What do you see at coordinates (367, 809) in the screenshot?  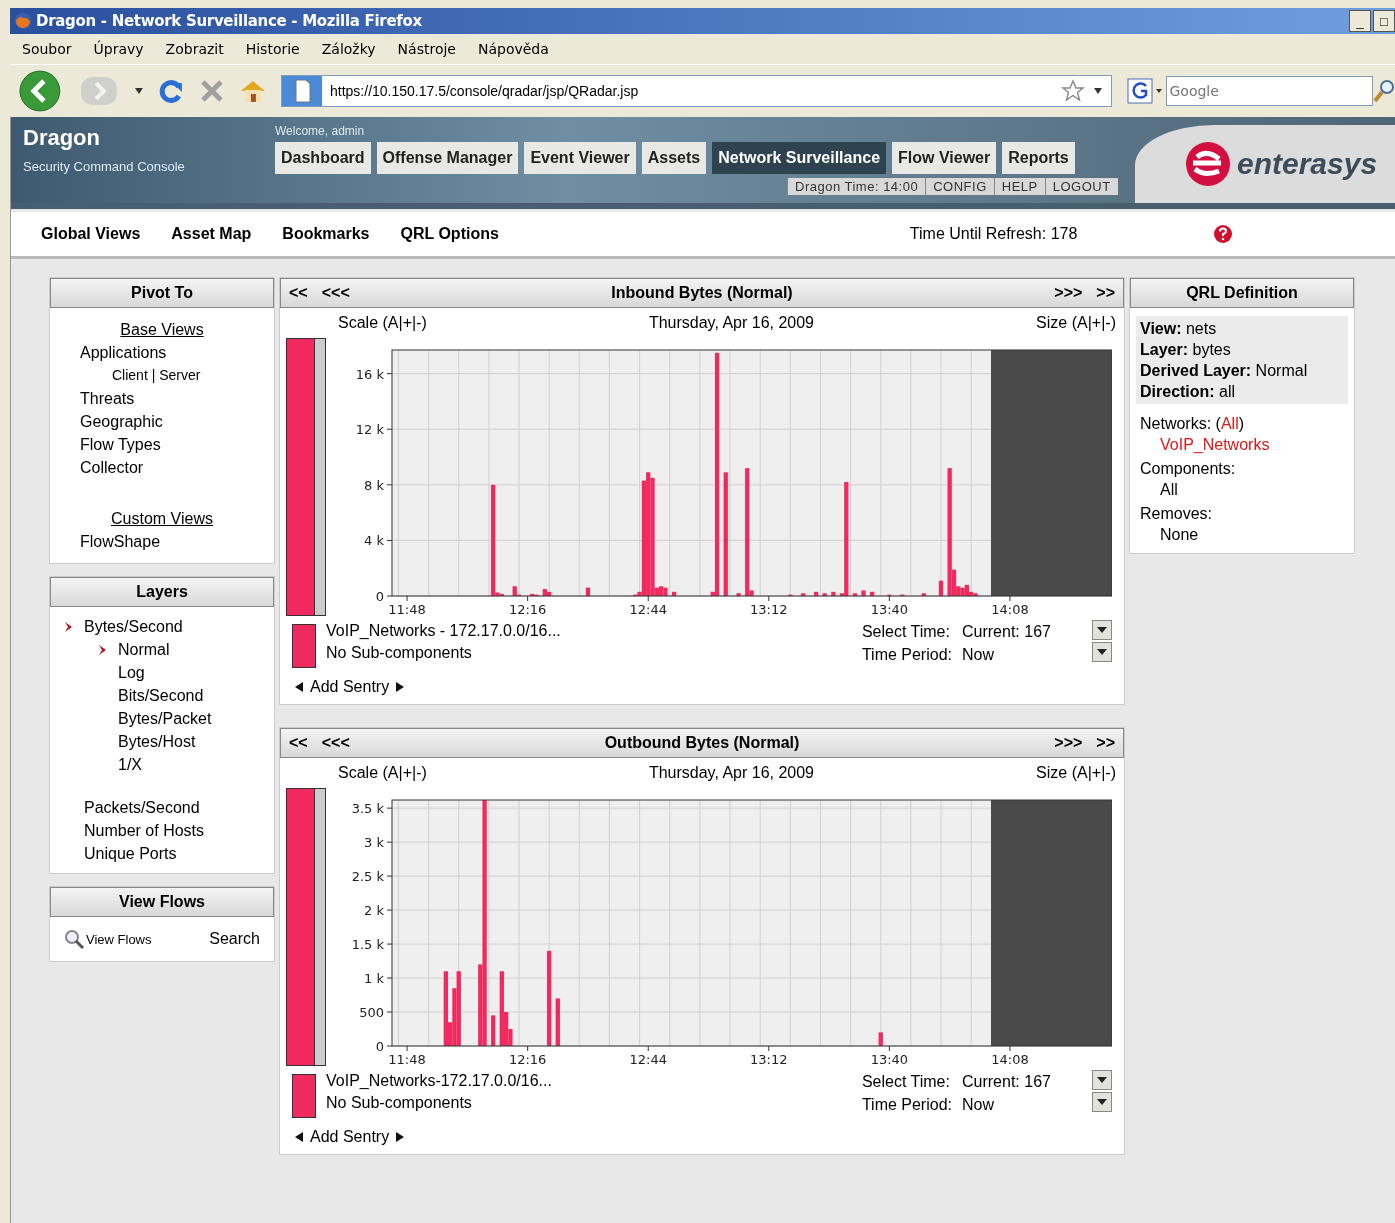 I see `axis-tick-label: 3.5 k` at bounding box center [367, 809].